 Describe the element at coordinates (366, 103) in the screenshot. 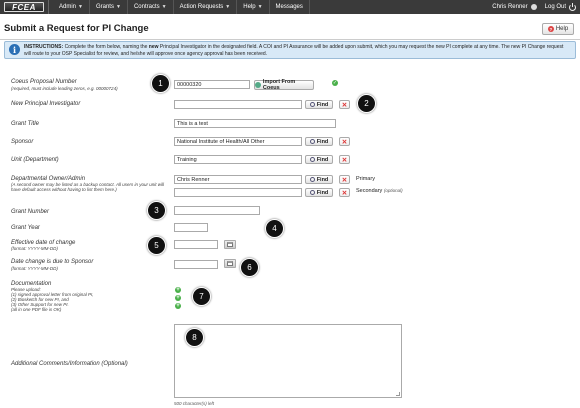

I see `callout-badge-2: 2` at that location.